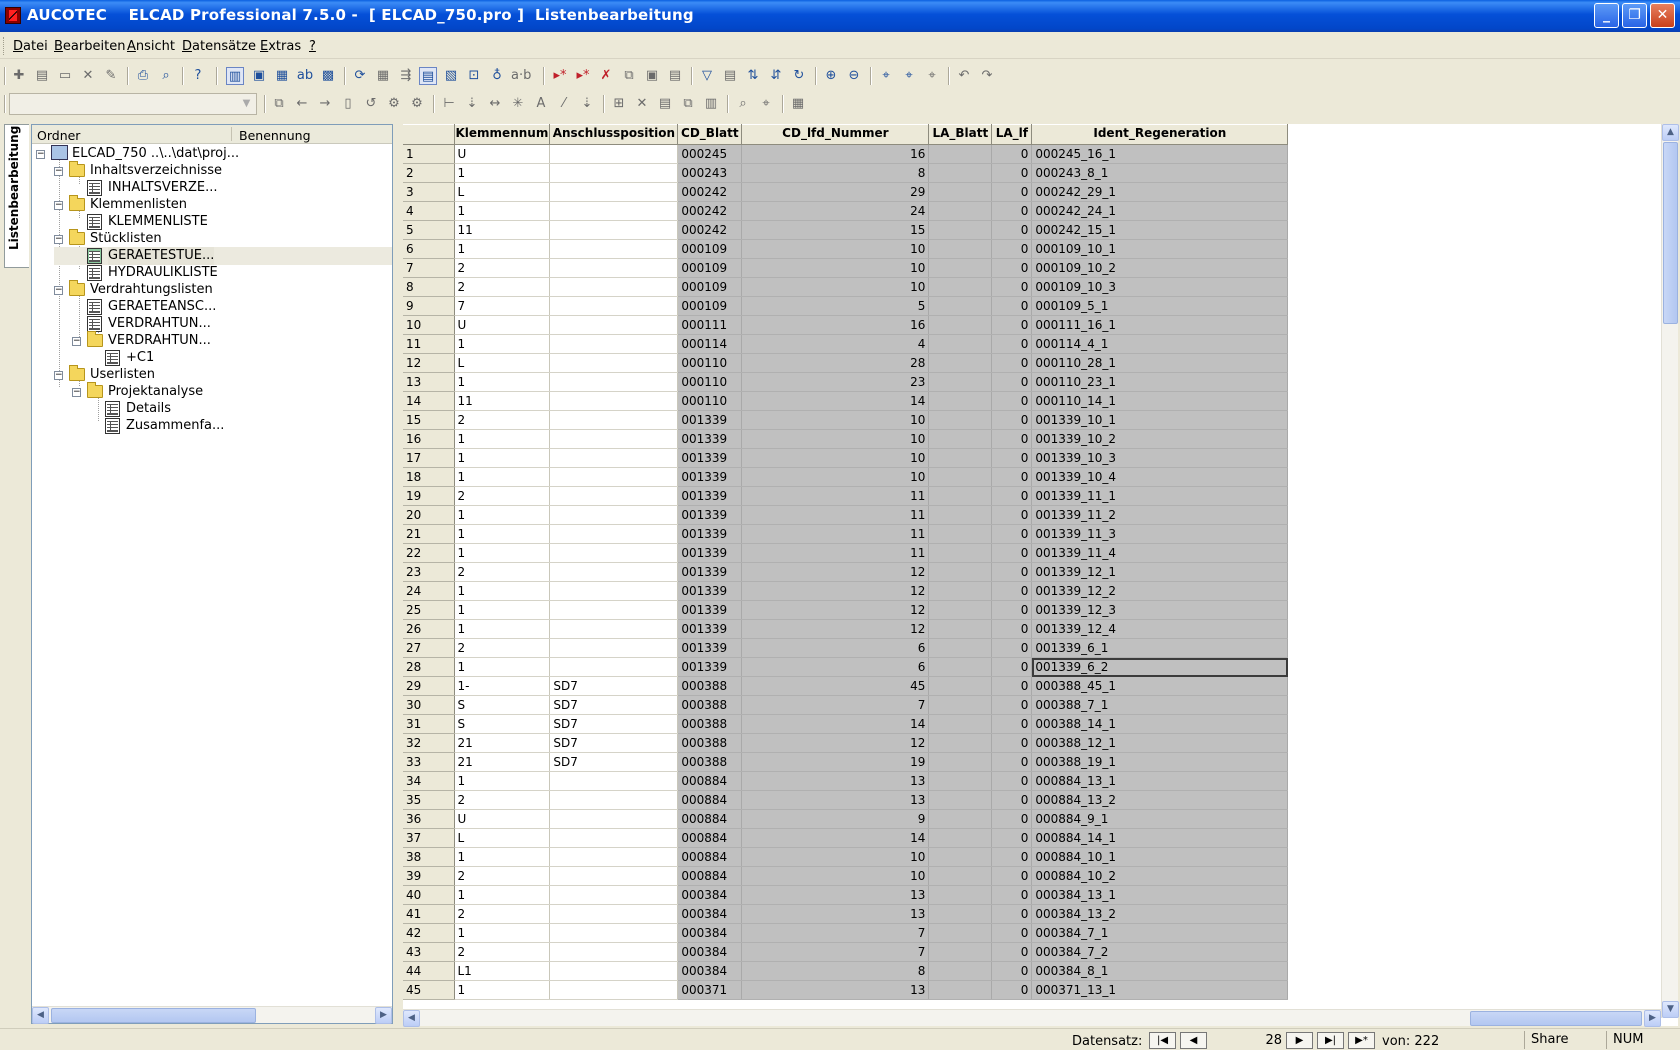 The height and width of the screenshot is (1050, 1680). What do you see at coordinates (428, 76) in the screenshot?
I see `list-view-icon: ▤` at bounding box center [428, 76].